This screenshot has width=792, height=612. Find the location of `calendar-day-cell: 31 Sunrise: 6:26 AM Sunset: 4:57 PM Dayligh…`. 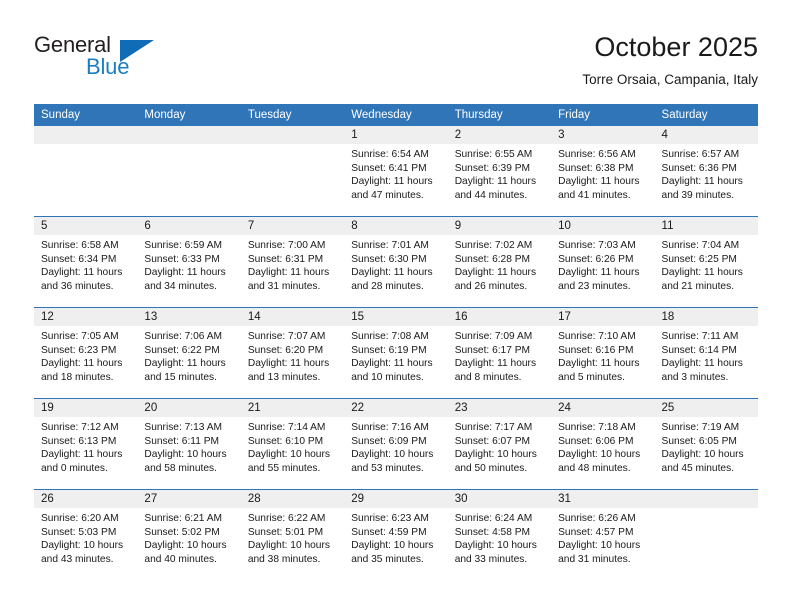

calendar-day-cell: 31 Sunrise: 6:26 AM Sunset: 4:57 PM Dayligh… is located at coordinates (603, 535).